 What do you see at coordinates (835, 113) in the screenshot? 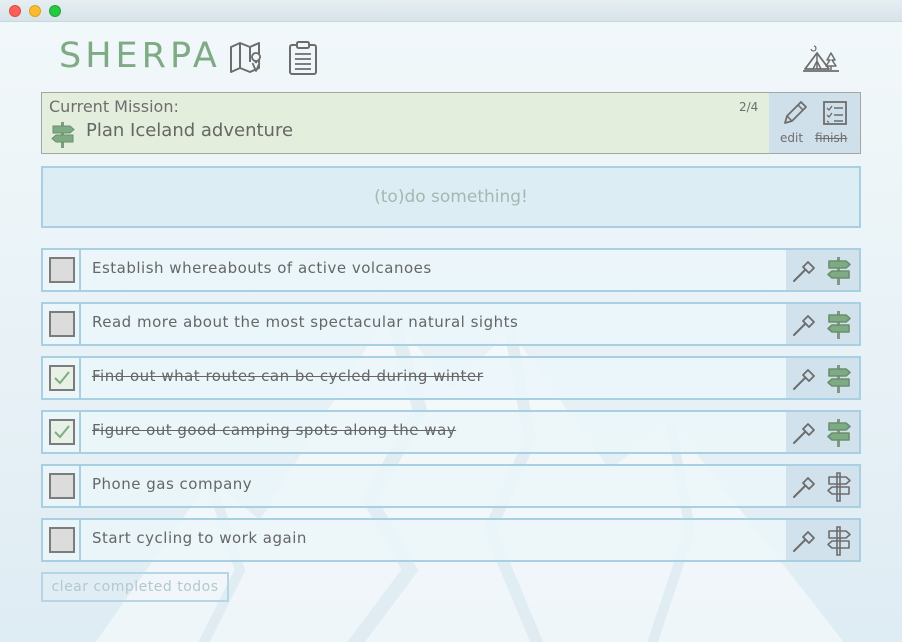
I see `checklist-finish-icon` at bounding box center [835, 113].